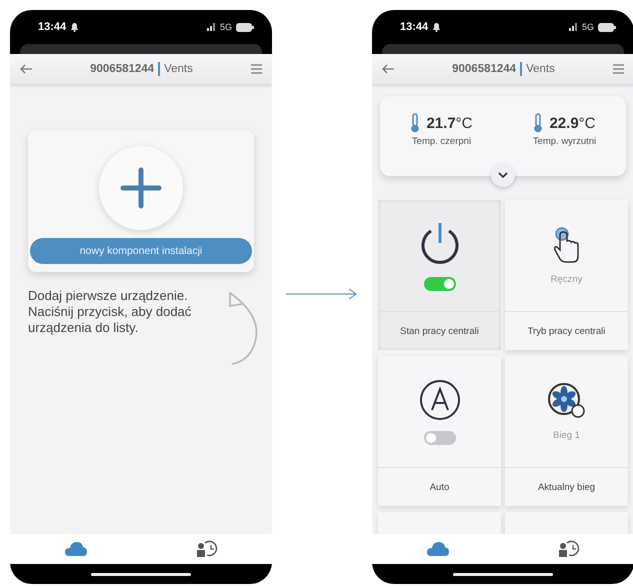  I want to click on chevron-down-icon, so click(503, 175).